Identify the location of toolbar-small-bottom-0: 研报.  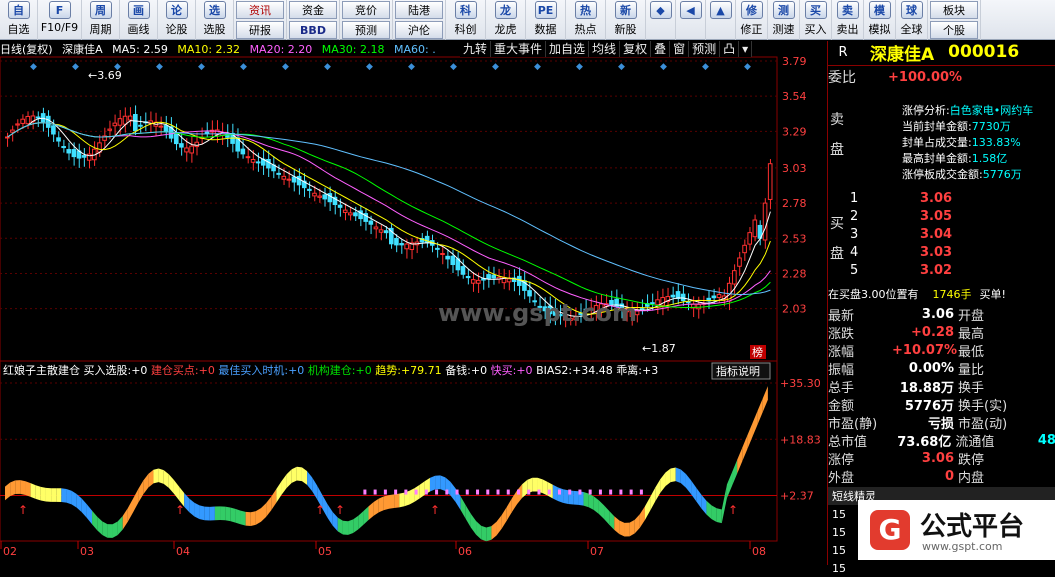
(260, 30).